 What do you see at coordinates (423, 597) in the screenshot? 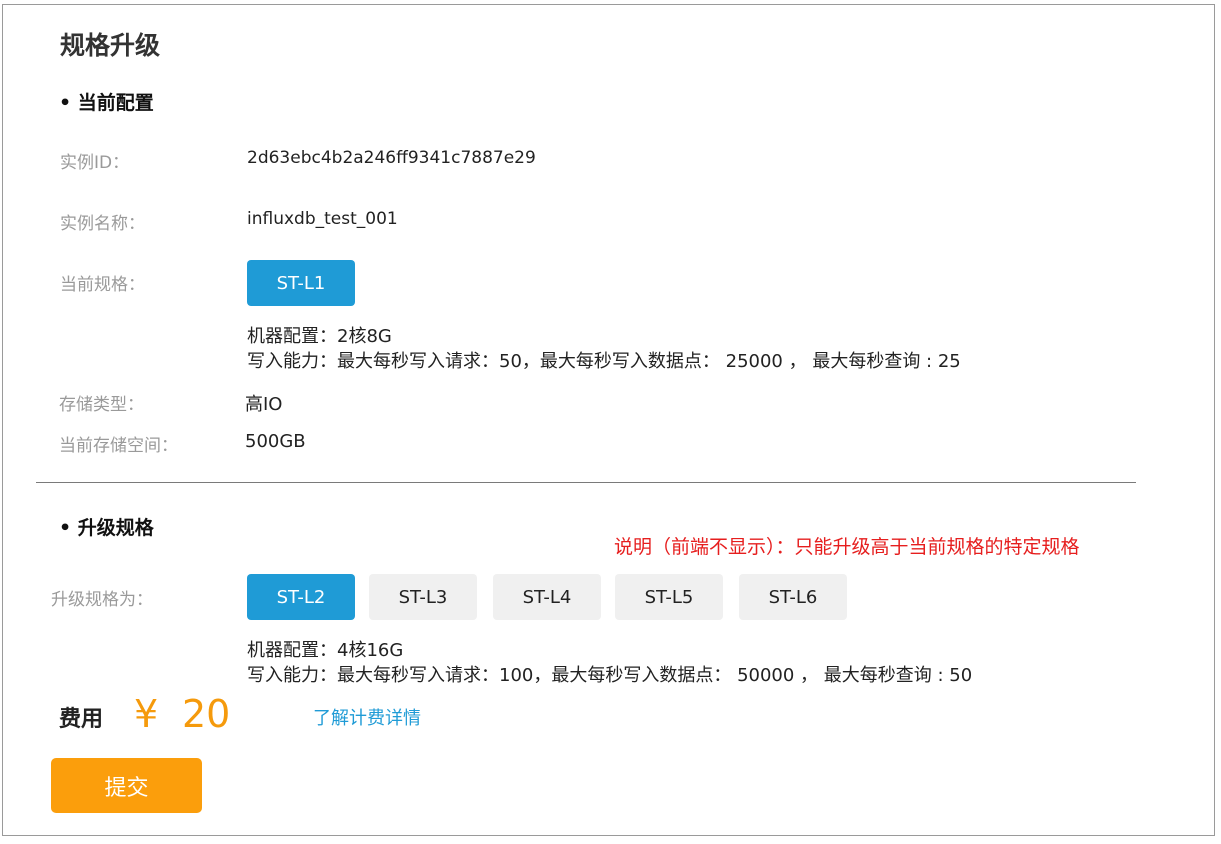
I see `spec-option-st-l3: ST-L3` at bounding box center [423, 597].